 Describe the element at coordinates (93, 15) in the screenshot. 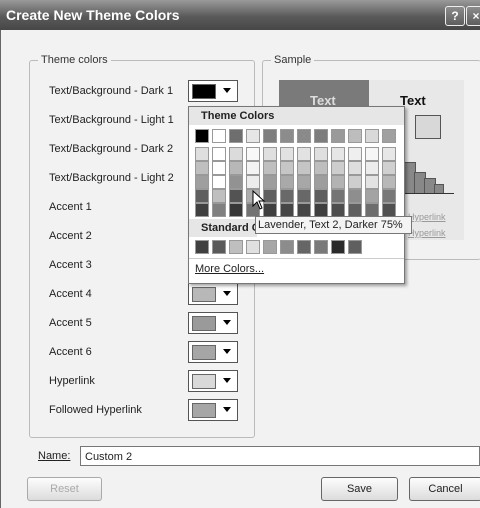

I see `window-title: Create New Theme Colors` at that location.